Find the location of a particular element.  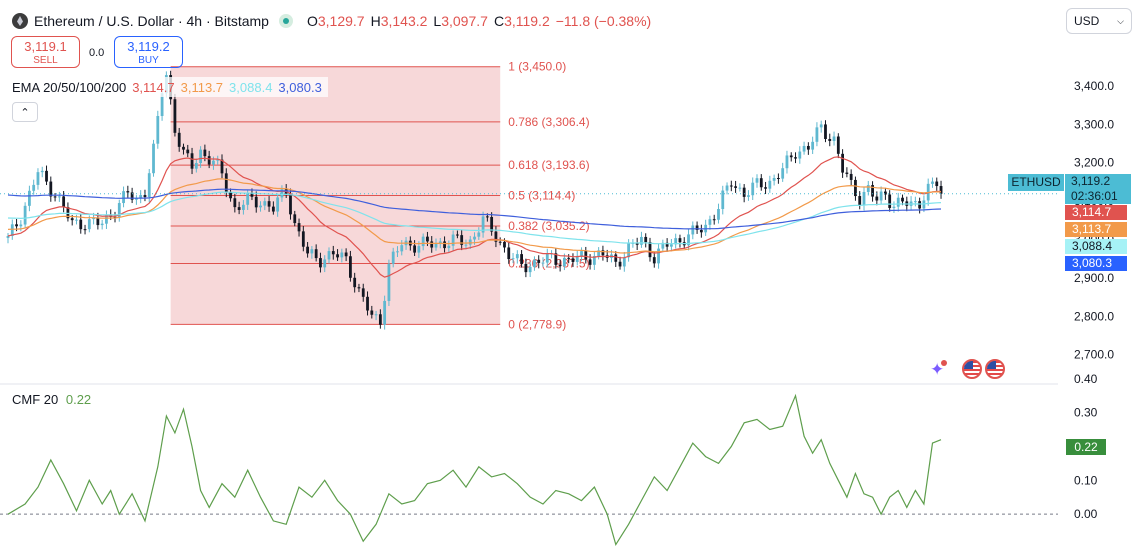

buy-button: 3,119.2 BUY is located at coordinates (148, 52).